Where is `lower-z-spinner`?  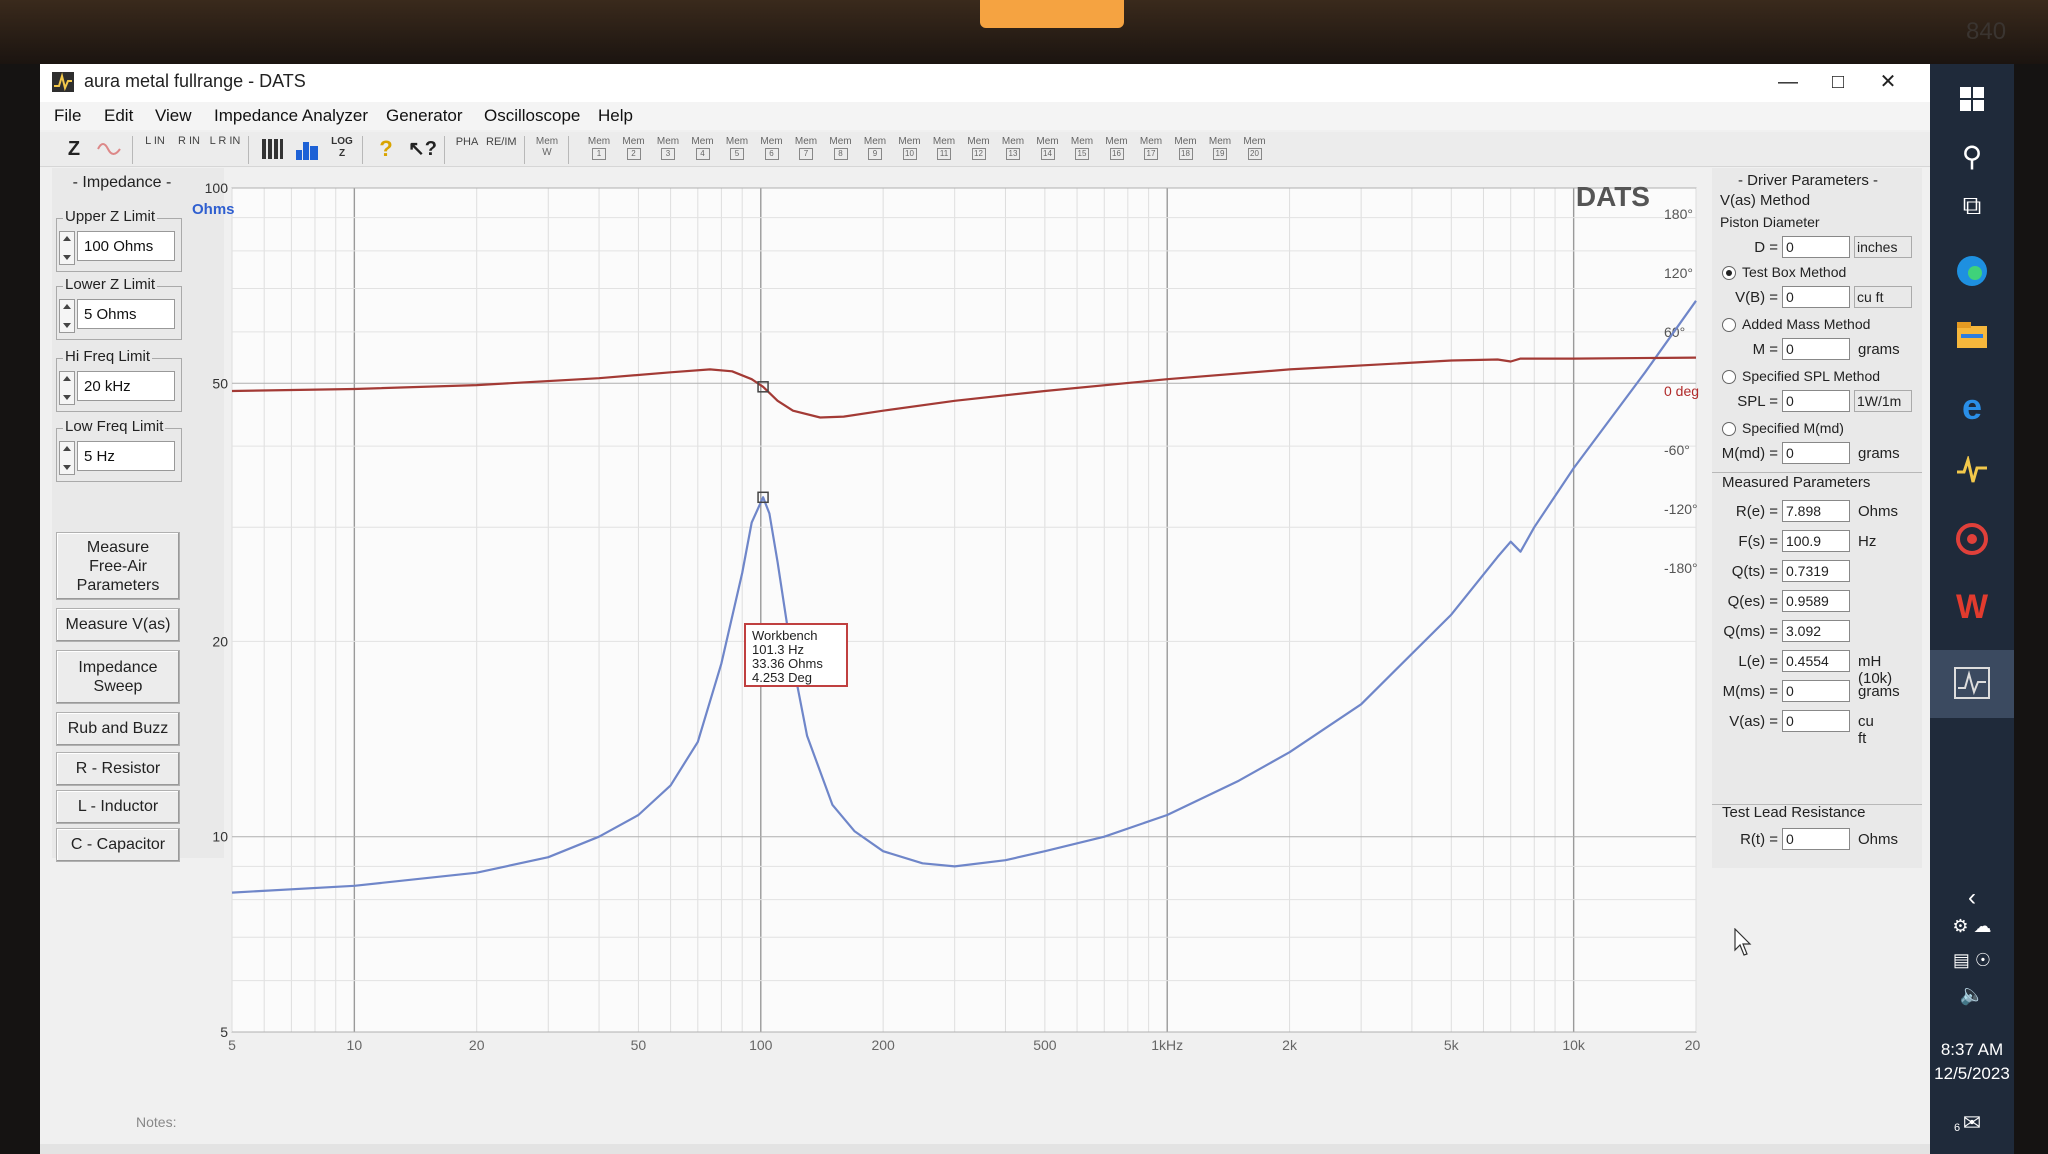 lower-z-spinner is located at coordinates (67, 316).